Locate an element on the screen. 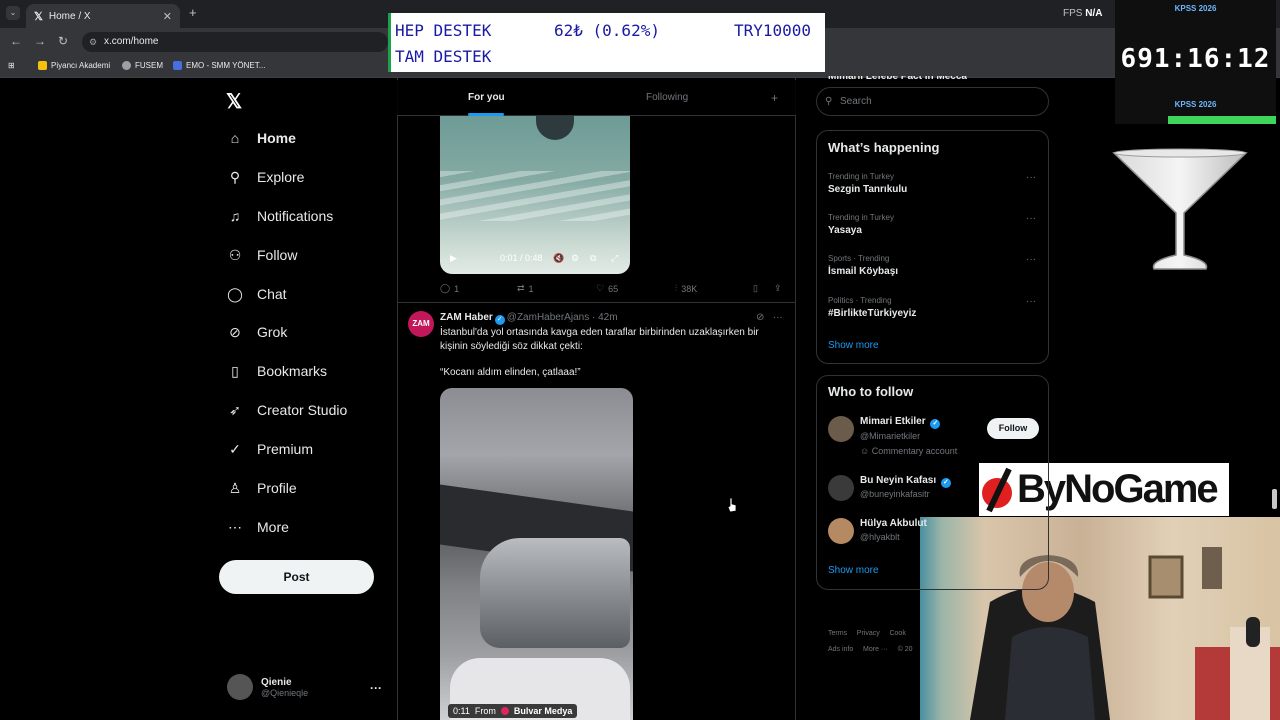 The width and height of the screenshot is (1280, 720). x-home-logo-icon: 𝕏 is located at coordinates (234, 101).